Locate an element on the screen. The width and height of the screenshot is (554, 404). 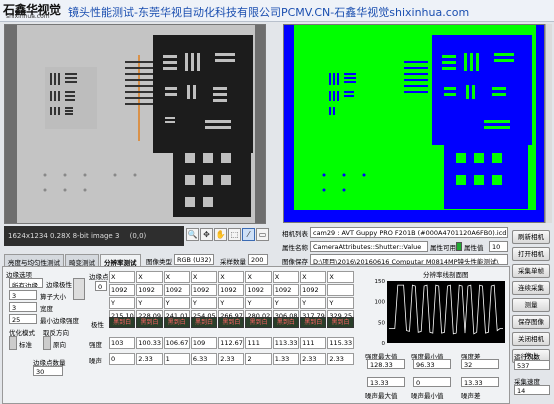
edge-index: 0 is located at coordinates (101, 286).